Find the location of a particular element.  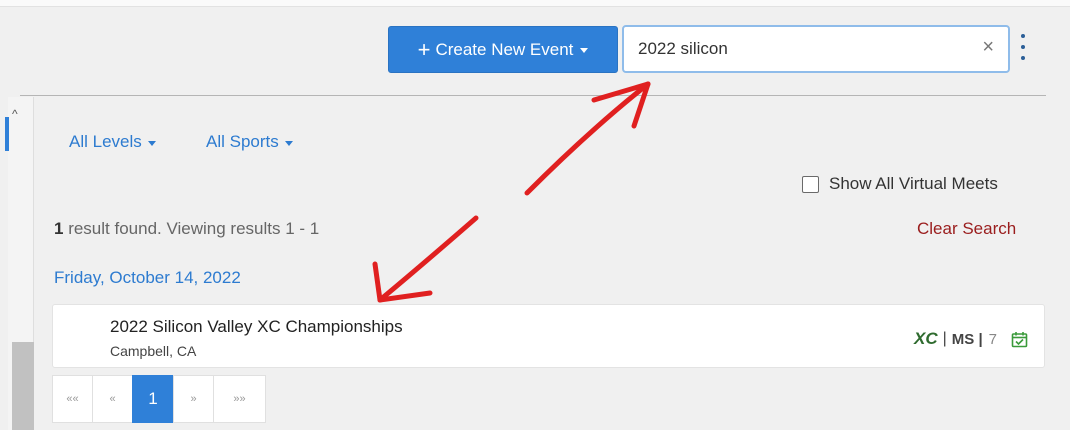

event-tags: XC | MS | 7 is located at coordinates (971, 339).